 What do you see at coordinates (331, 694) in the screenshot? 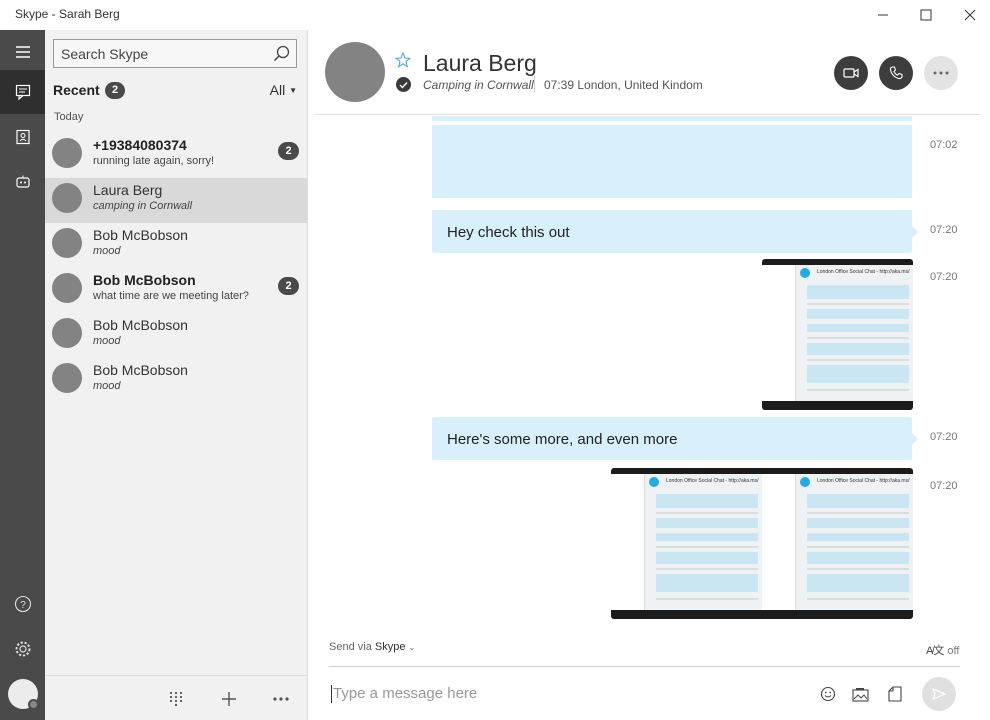
I see `text-caret` at bounding box center [331, 694].